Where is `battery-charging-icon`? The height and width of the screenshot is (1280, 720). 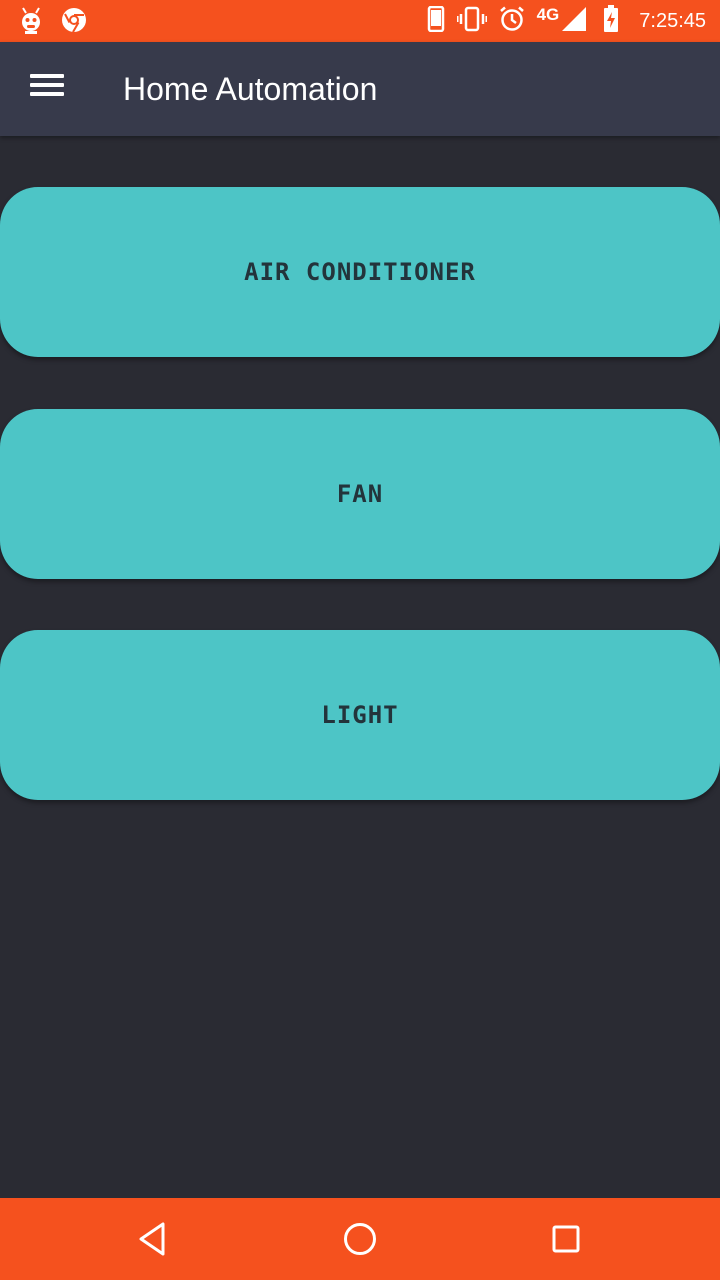
battery-charging-icon is located at coordinates (611, 21).